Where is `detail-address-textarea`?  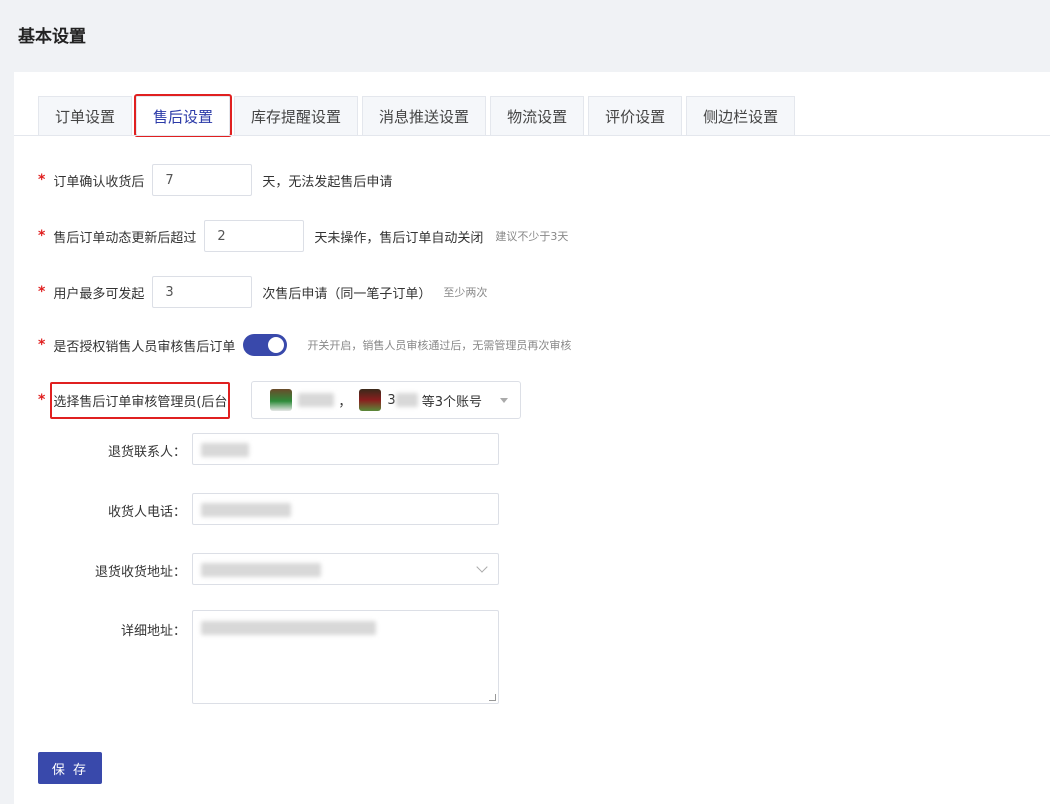
detail-address-textarea is located at coordinates (345, 657).